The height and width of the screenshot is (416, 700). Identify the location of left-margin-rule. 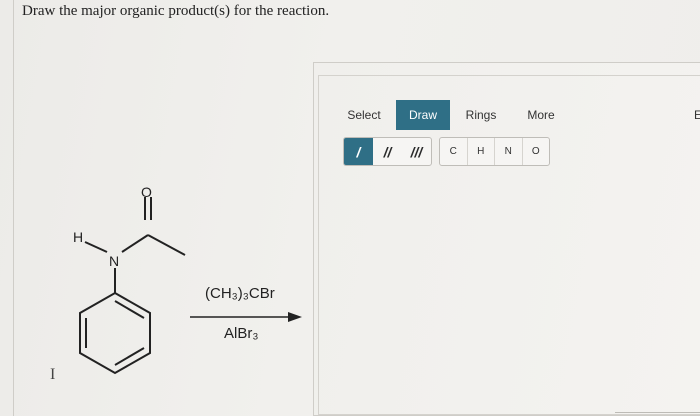
(13, 208).